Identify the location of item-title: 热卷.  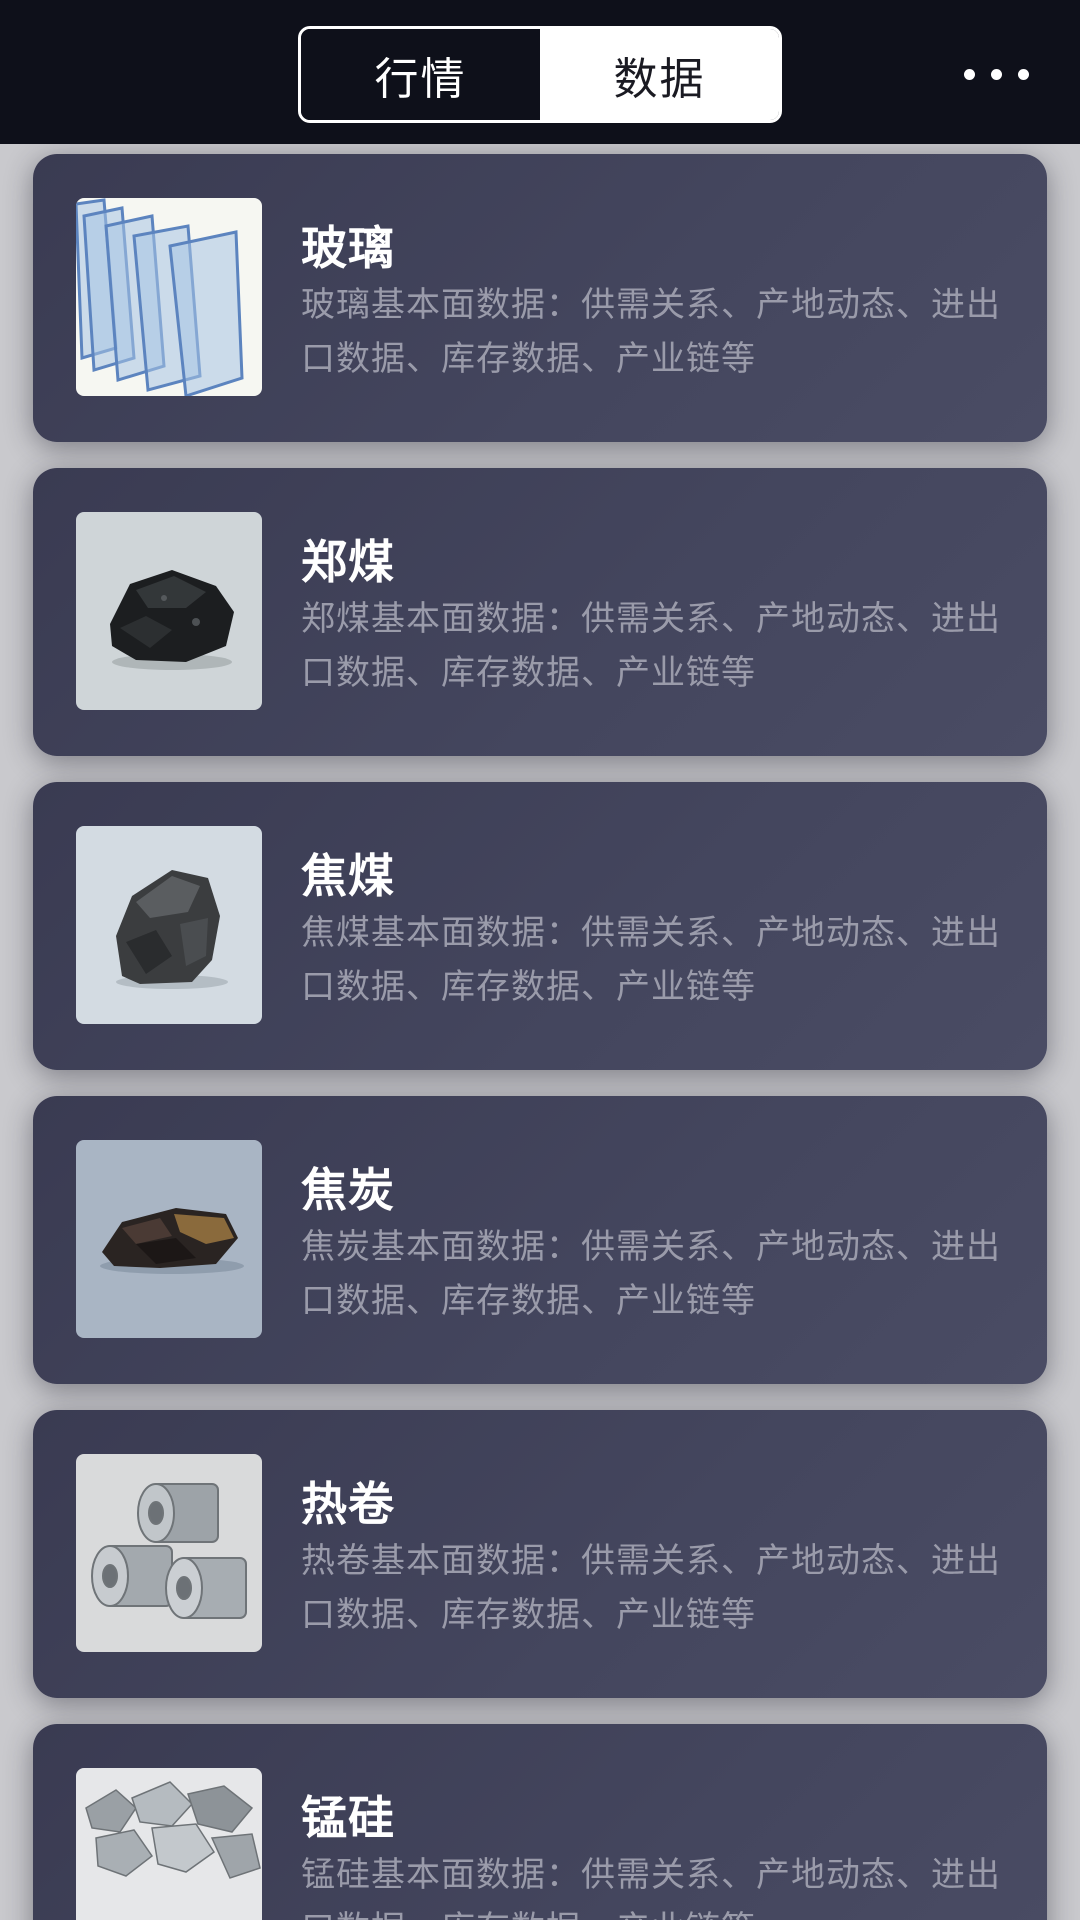
(348, 1504).